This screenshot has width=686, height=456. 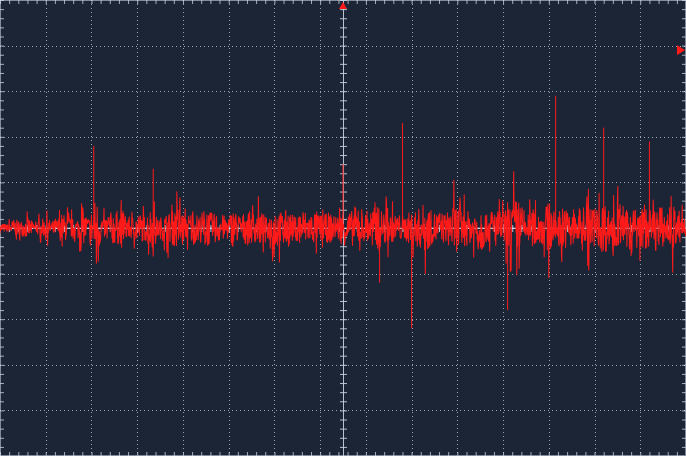 I want to click on triangle-down-icon, so click(x=343, y=5).